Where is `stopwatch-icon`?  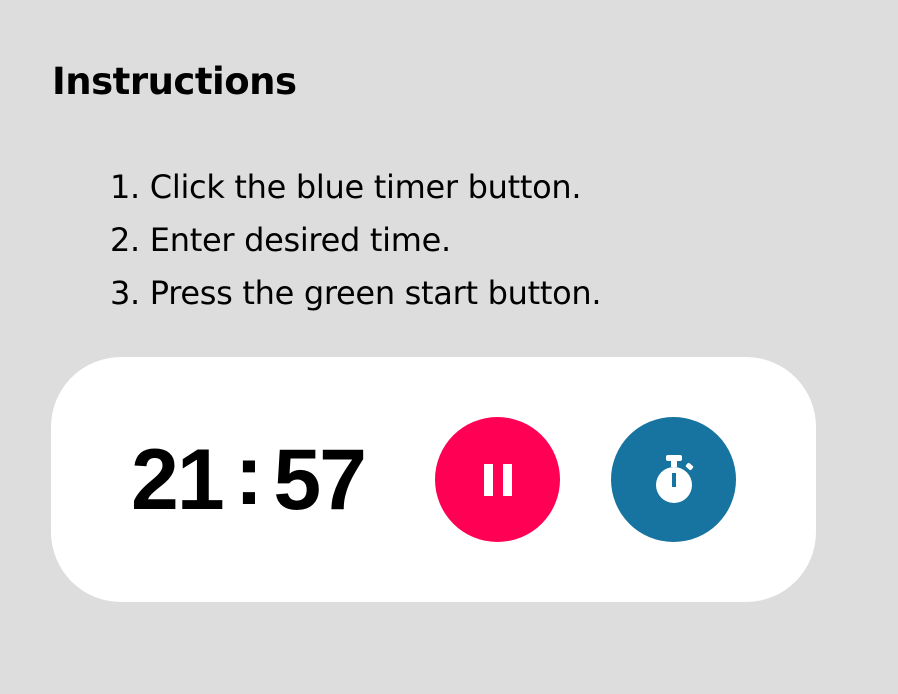 stopwatch-icon is located at coordinates (674, 478).